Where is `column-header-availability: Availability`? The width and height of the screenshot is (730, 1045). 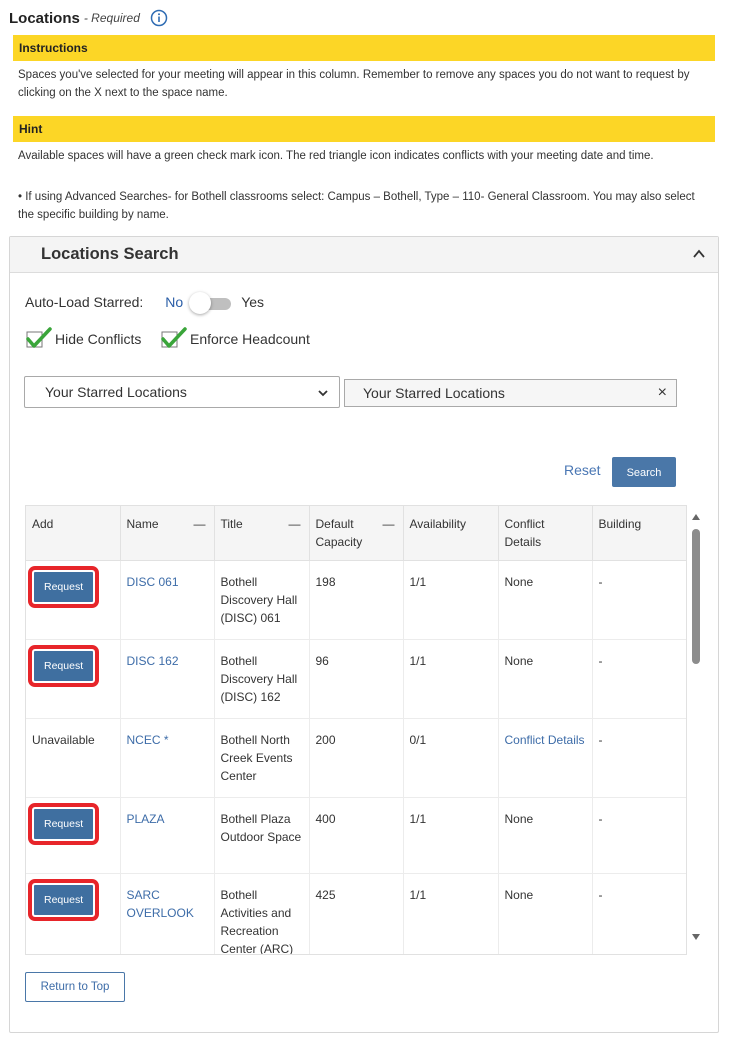 column-header-availability: Availability is located at coordinates (451, 533).